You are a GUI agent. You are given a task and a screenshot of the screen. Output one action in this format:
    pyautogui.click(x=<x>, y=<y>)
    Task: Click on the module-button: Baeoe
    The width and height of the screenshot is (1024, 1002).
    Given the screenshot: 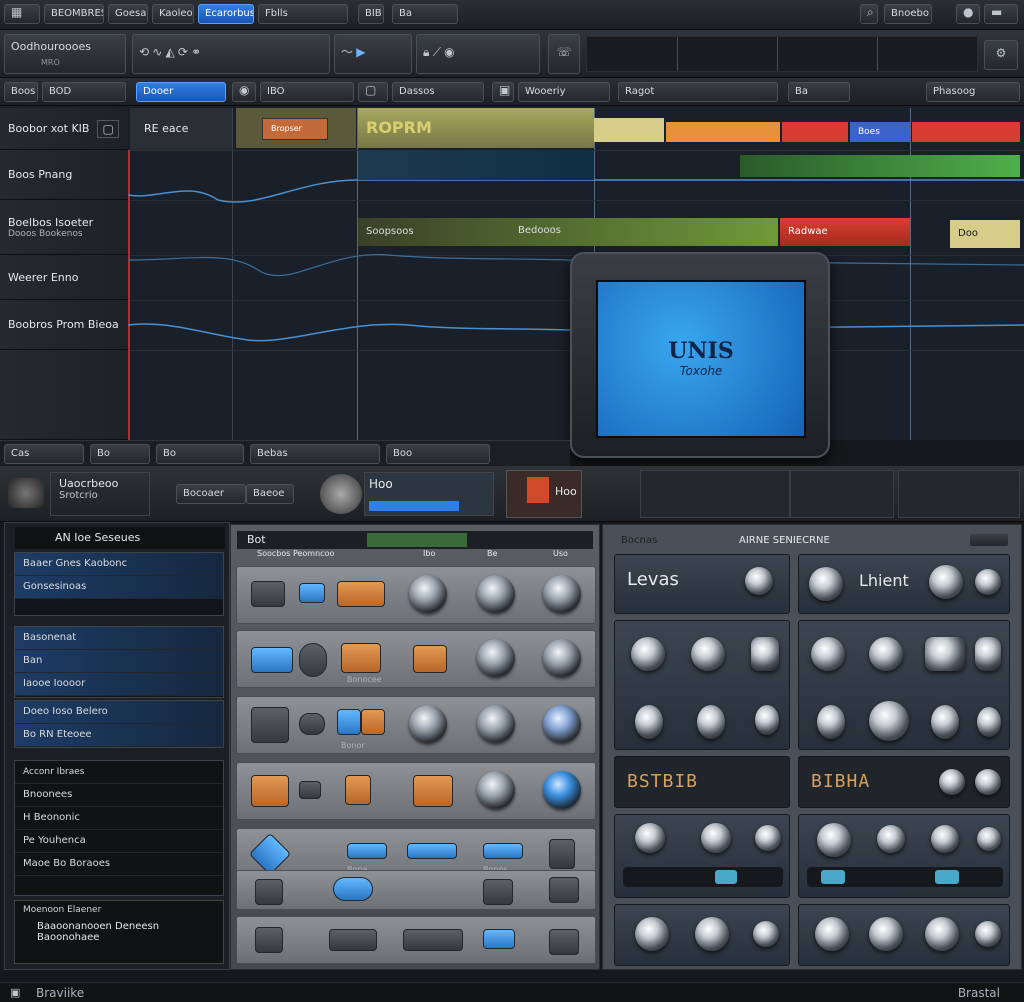 What is the action you would take?
    pyautogui.click(x=270, y=494)
    